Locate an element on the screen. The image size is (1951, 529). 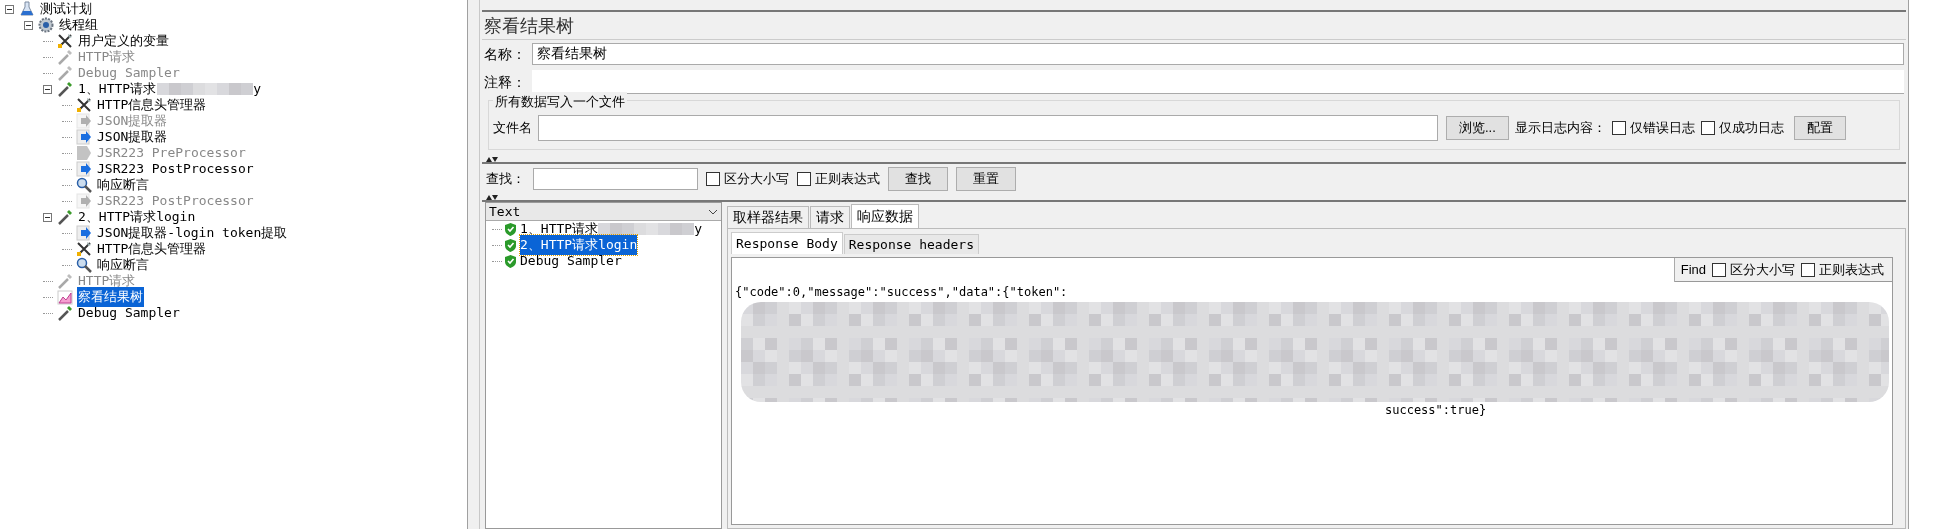
tab: 请求 is located at coordinates (830, 217).